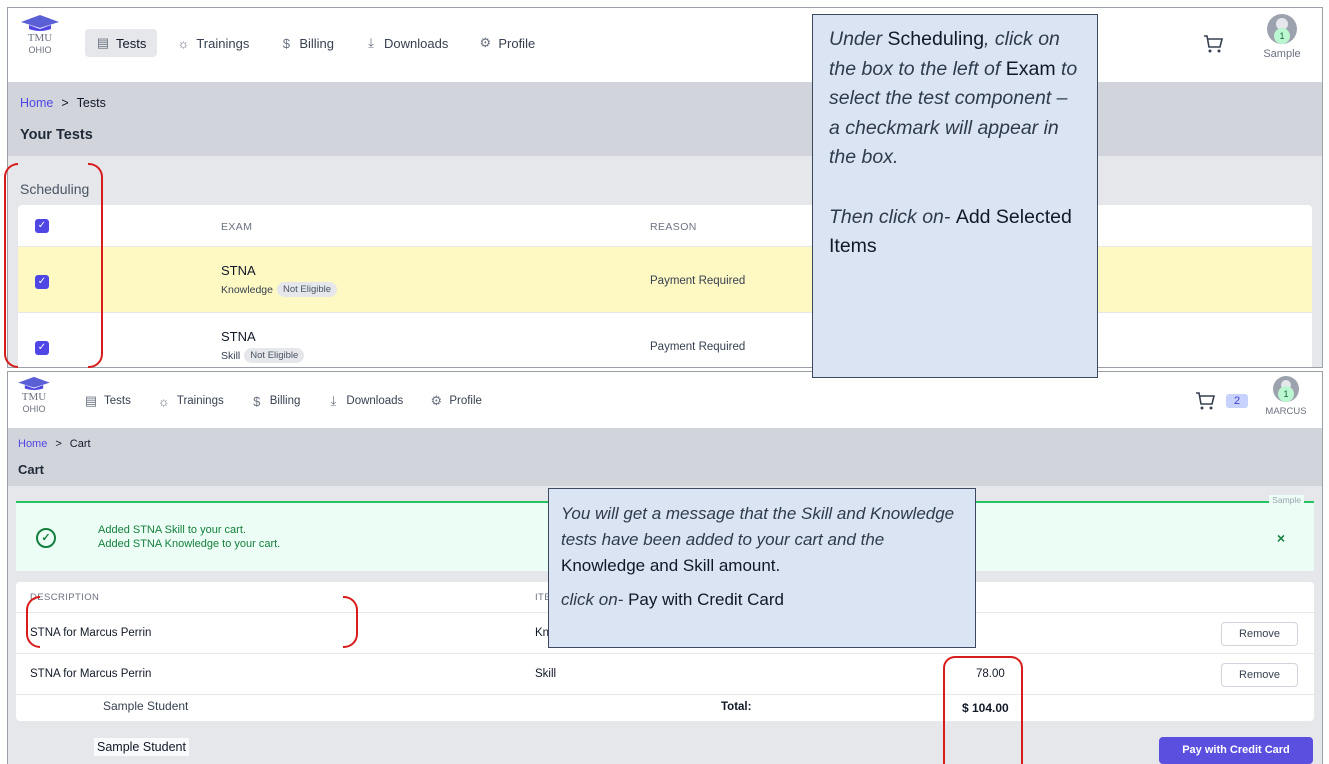 This screenshot has height=764, width=1329. Describe the element at coordinates (665, 457) in the screenshot. I see `page-header: Home > Cart Cart` at that location.